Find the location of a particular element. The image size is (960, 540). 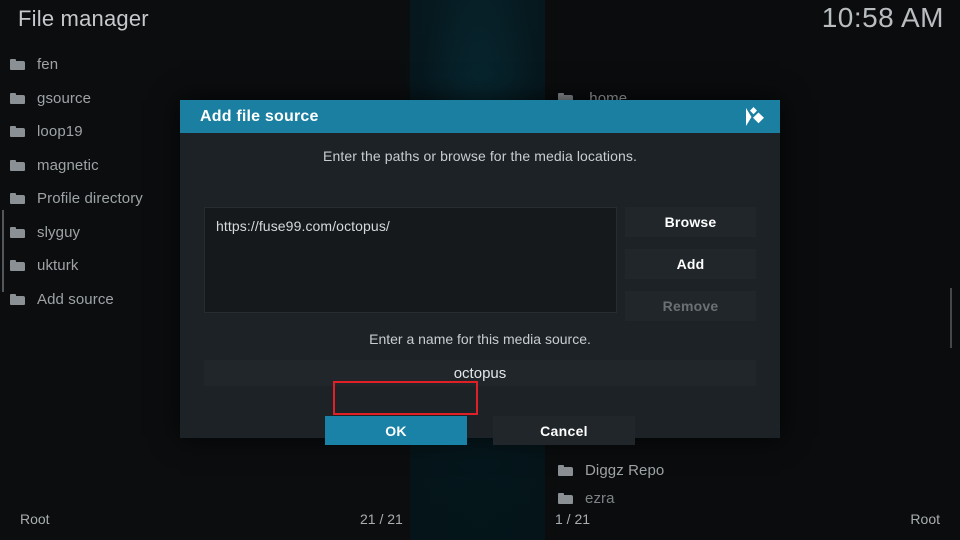

page-title: File manager is located at coordinates (83, 18).